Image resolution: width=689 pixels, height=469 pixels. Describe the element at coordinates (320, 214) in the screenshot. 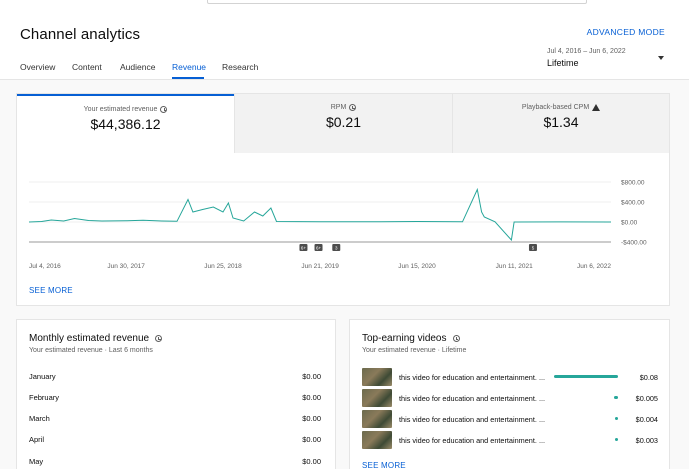

I see `series-line` at that location.